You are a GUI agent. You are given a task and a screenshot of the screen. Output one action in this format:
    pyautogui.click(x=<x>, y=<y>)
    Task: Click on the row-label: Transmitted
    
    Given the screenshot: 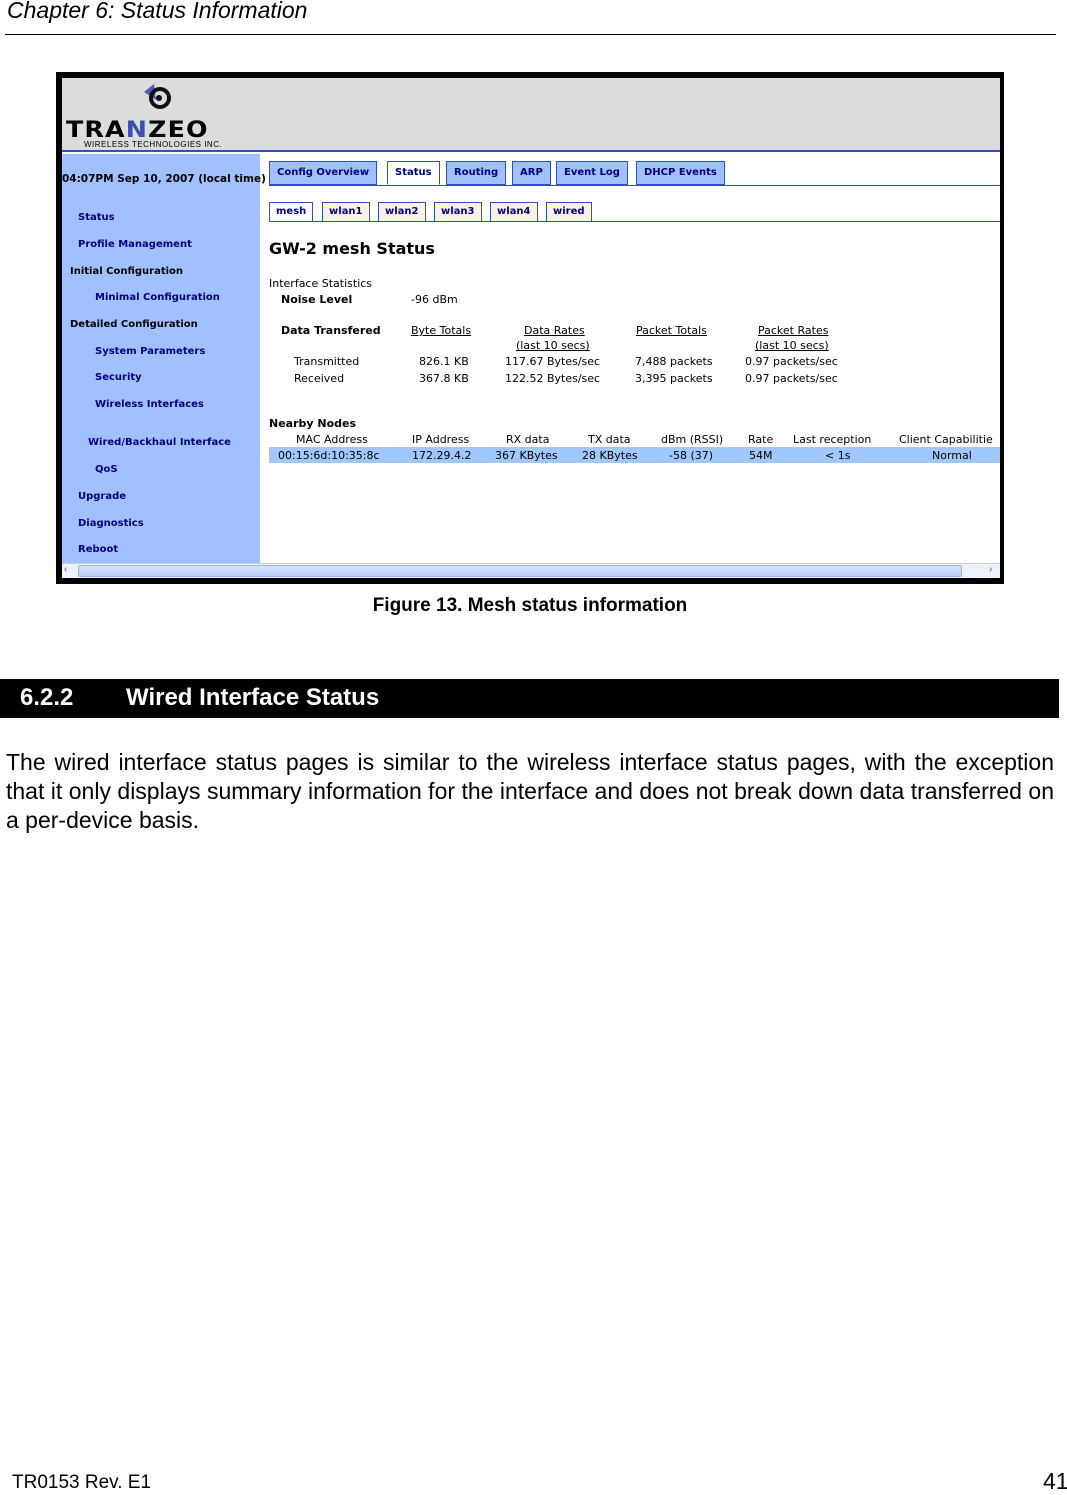 What is the action you would take?
    pyautogui.click(x=327, y=361)
    